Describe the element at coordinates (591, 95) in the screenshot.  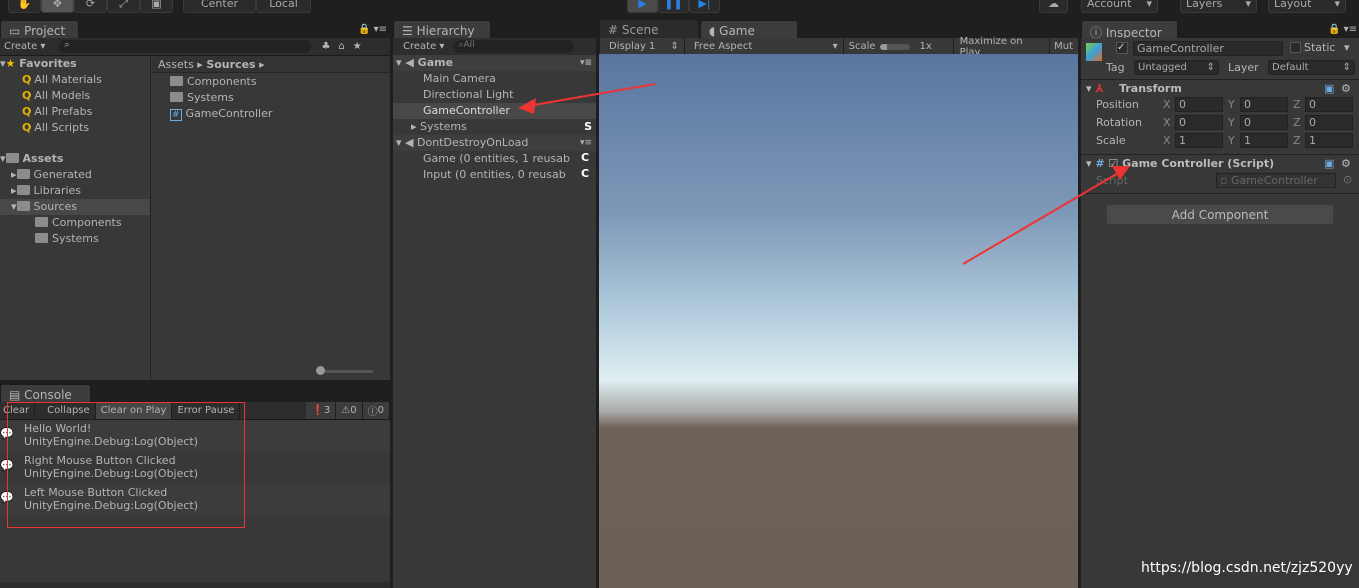
I see `arrow-to-gamecontroller` at that location.